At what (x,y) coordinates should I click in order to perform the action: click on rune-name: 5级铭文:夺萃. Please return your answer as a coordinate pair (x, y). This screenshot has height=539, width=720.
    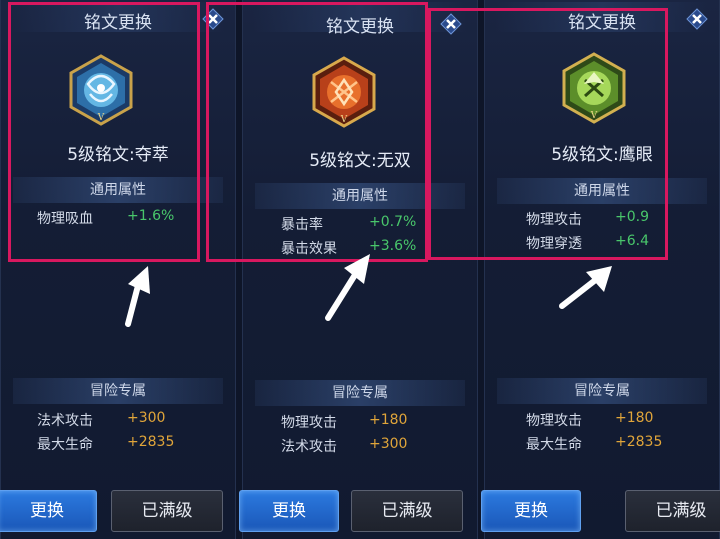
    Looking at the image, I should click on (118, 155).